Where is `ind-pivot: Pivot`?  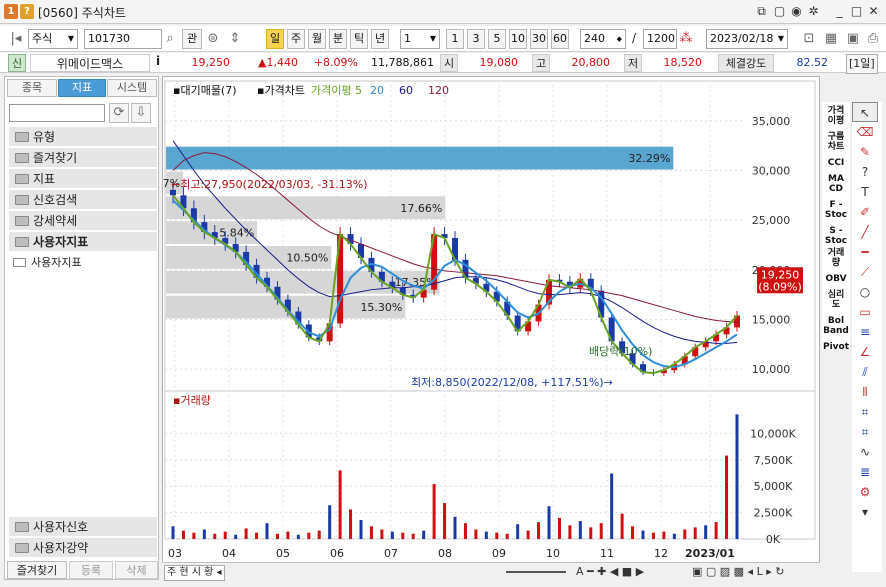
ind-pivot: Pivot is located at coordinates (836, 347).